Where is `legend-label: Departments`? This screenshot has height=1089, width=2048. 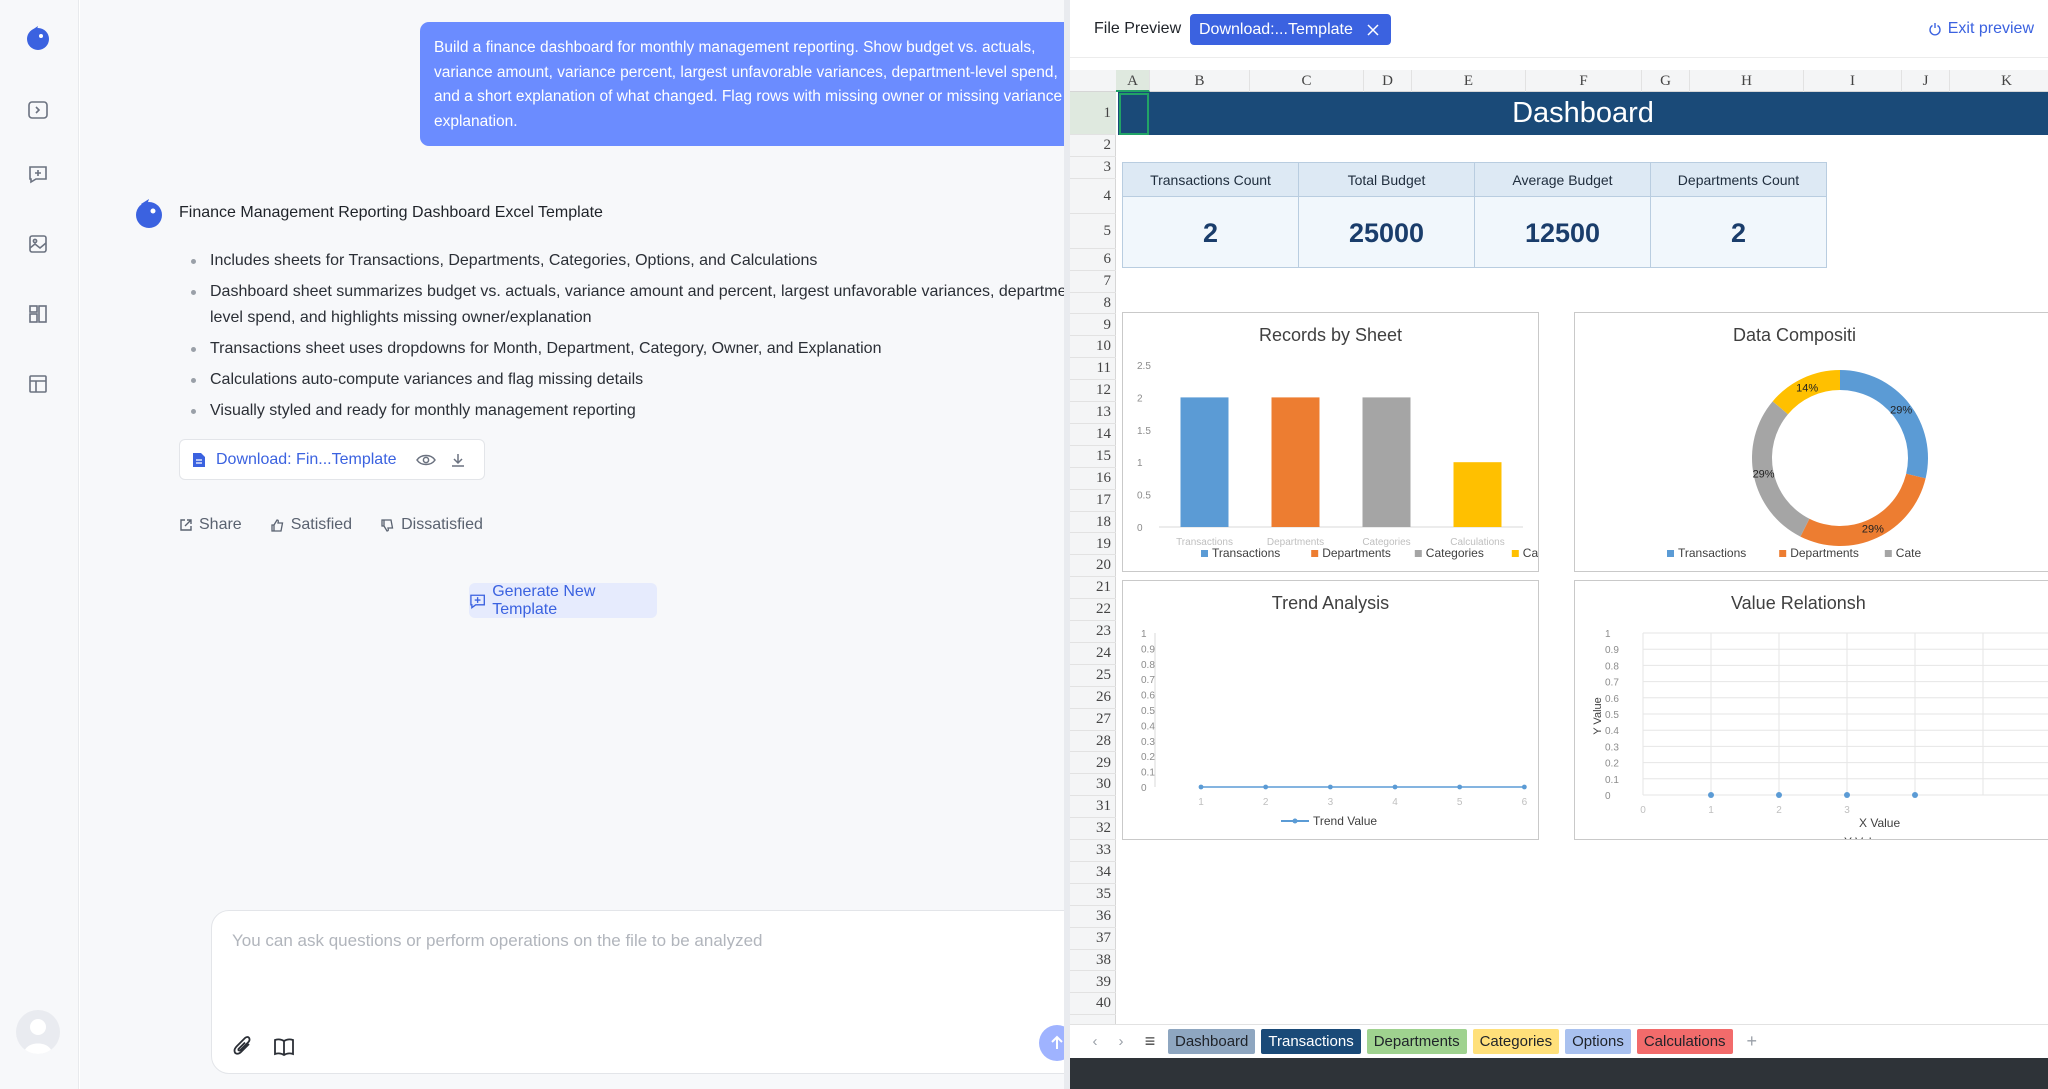
legend-label: Departments is located at coordinates (1356, 553).